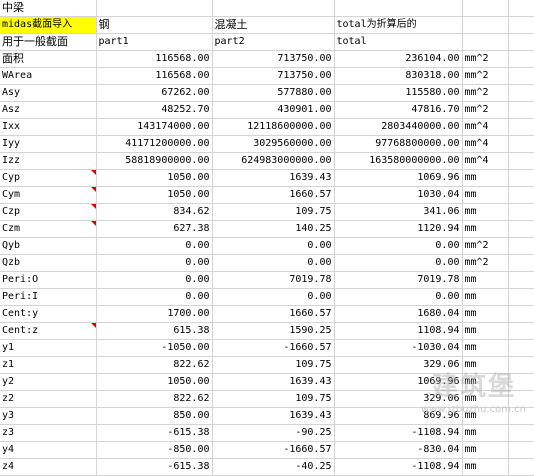  What do you see at coordinates (154, 348) in the screenshot?
I see `part1-value-cell: -1050.00` at bounding box center [154, 348].